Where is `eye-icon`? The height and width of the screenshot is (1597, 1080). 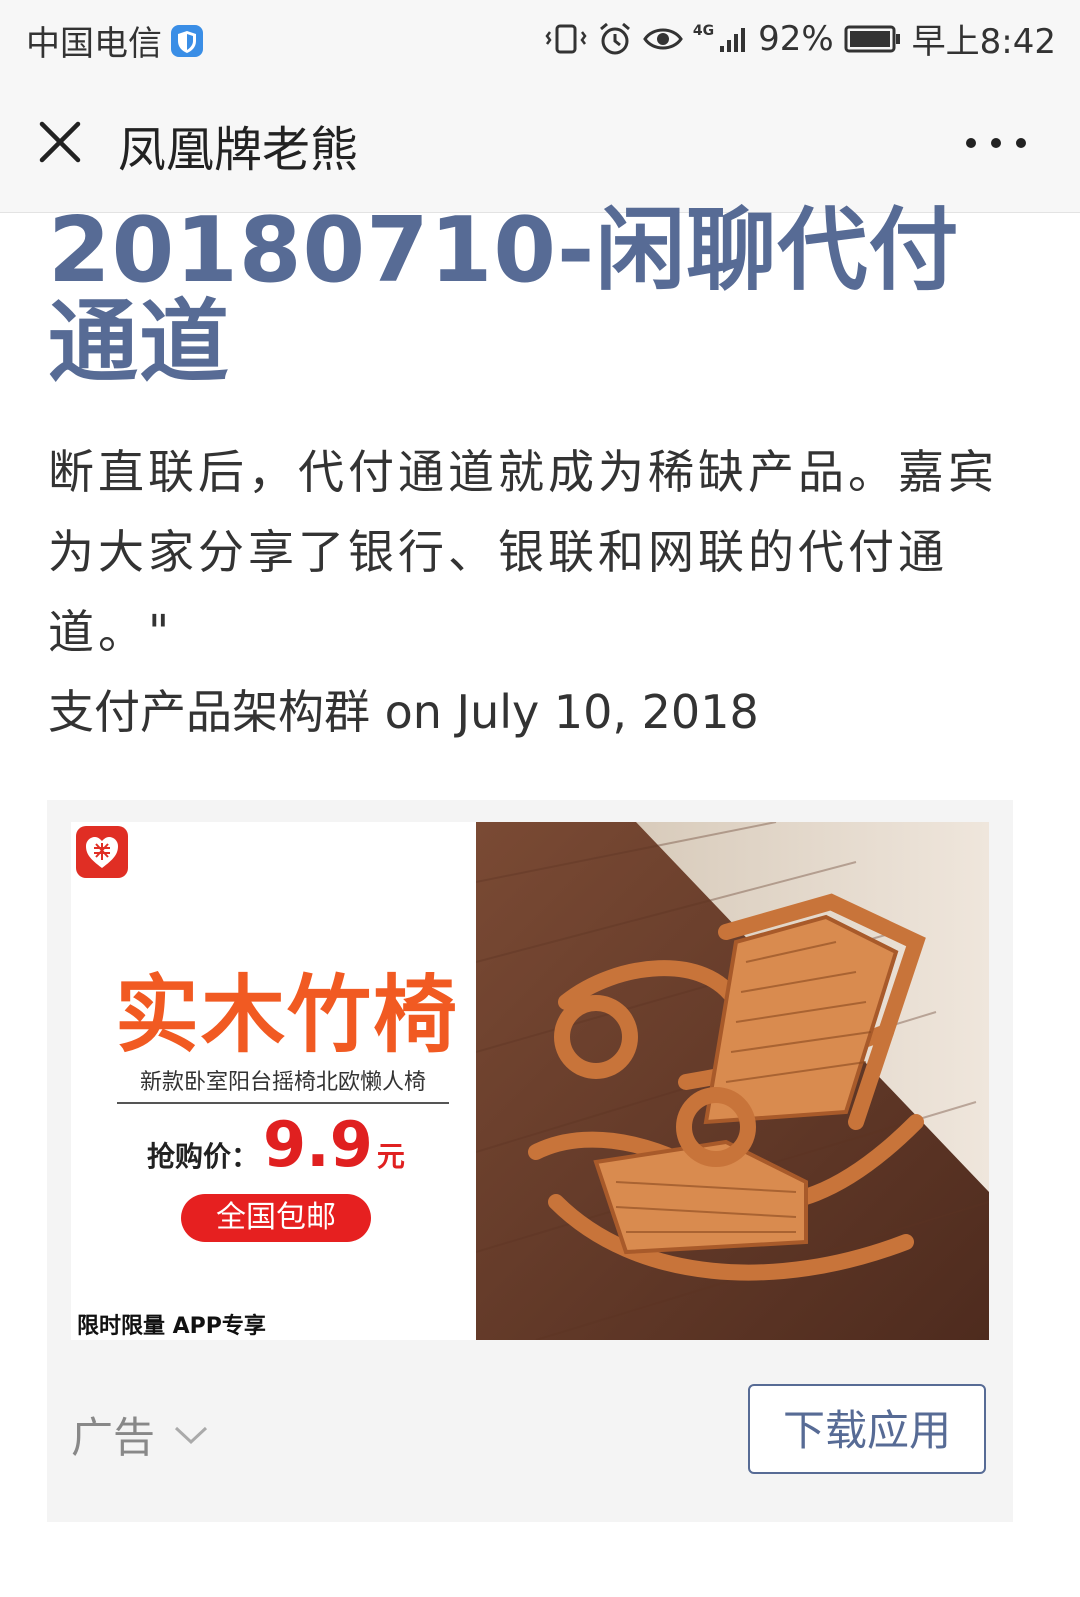 eye-icon is located at coordinates (663, 38).